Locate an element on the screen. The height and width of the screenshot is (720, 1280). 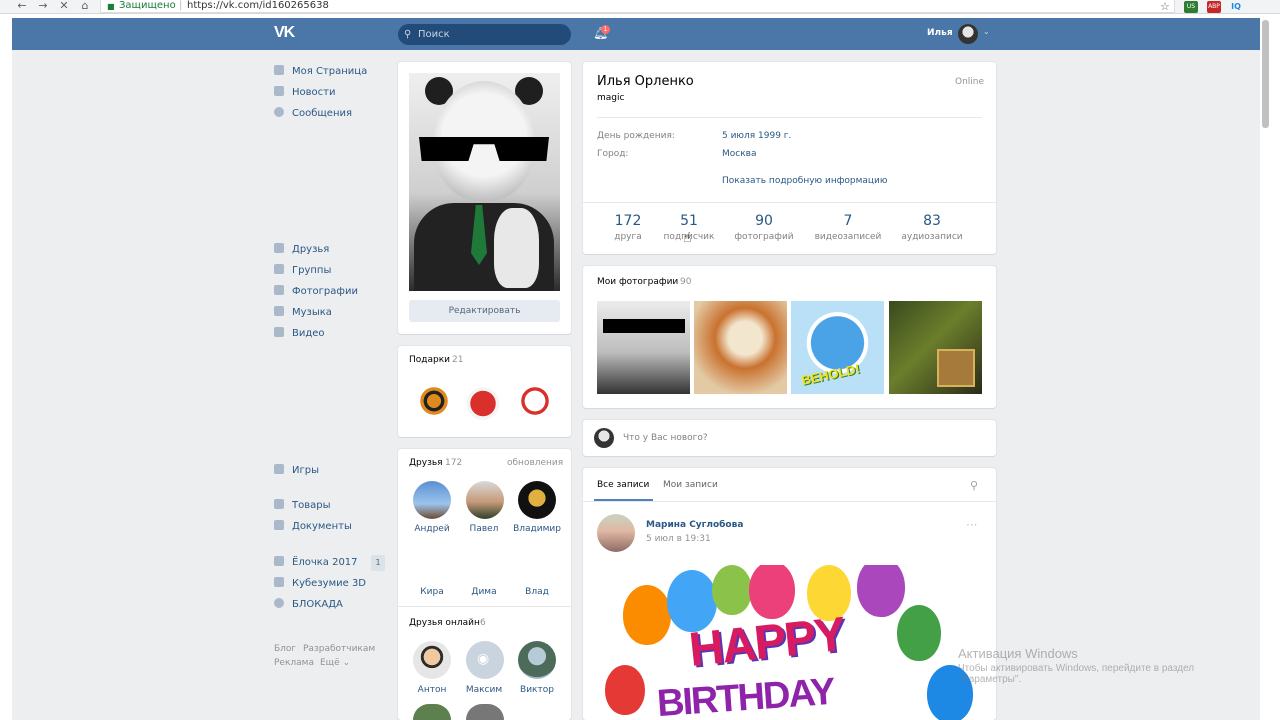
stat-count: 51 is located at coordinates (689, 221).